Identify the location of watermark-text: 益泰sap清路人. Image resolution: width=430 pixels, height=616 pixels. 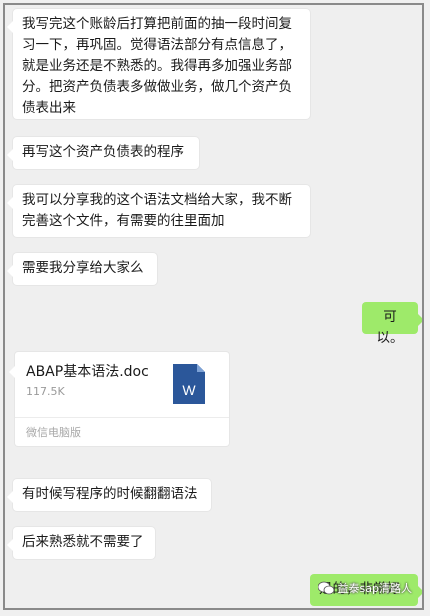
(374, 588).